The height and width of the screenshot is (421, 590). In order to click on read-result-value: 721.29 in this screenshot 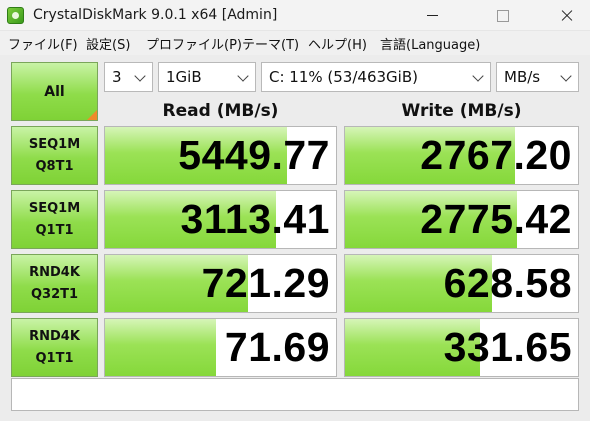, I will do `click(265, 283)`.